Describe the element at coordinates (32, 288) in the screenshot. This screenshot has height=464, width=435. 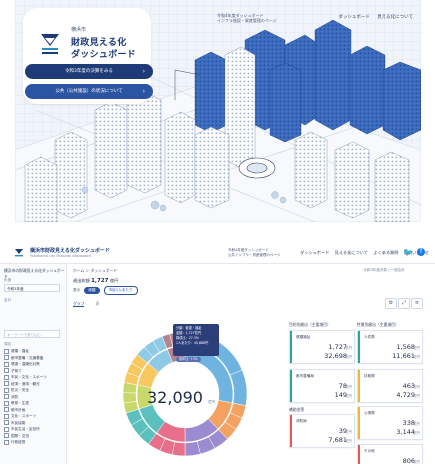
I see `year-select: 令和3年度` at that location.